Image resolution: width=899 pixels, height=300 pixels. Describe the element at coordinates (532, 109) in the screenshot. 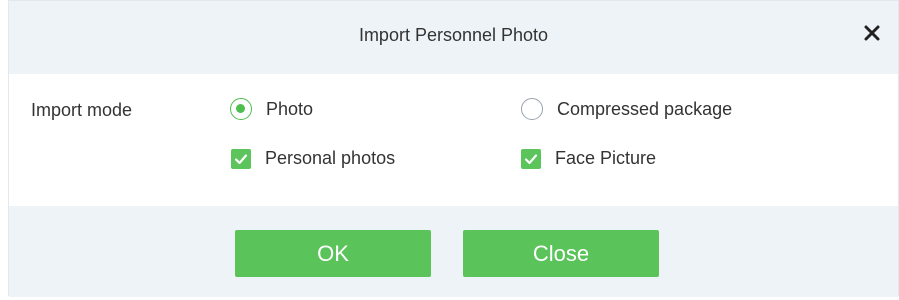

I see `radio-unselected-icon` at that location.